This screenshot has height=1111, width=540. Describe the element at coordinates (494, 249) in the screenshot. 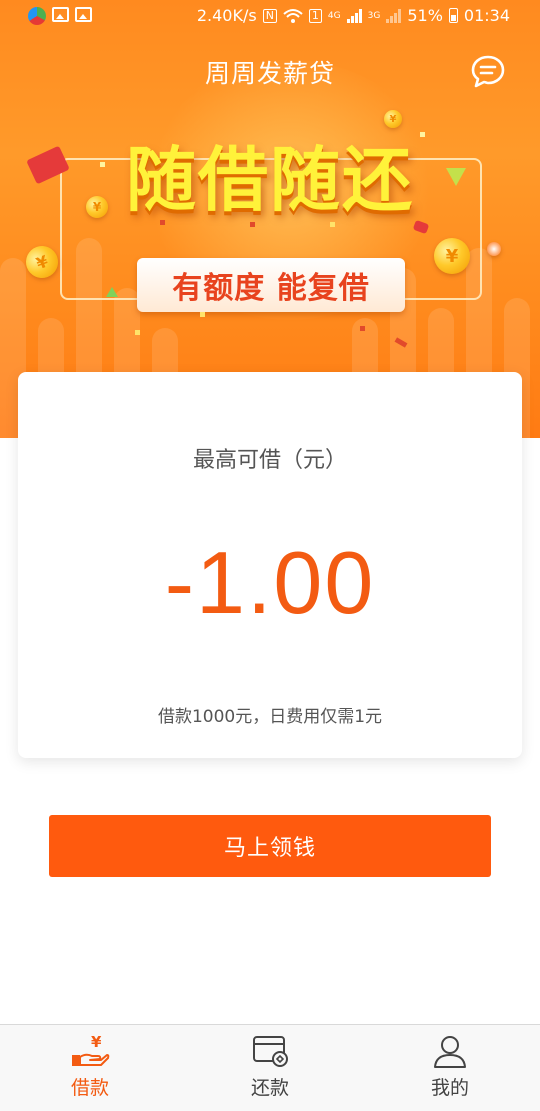

I see `ball-icon` at that location.